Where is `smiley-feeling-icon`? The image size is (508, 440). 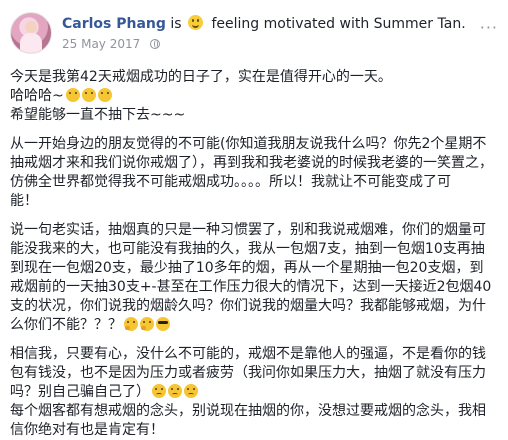
smiley-feeling-icon is located at coordinates (196, 22).